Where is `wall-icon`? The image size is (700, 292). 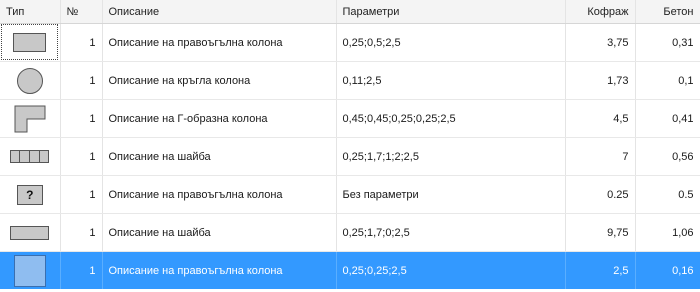 wall-icon is located at coordinates (30, 232).